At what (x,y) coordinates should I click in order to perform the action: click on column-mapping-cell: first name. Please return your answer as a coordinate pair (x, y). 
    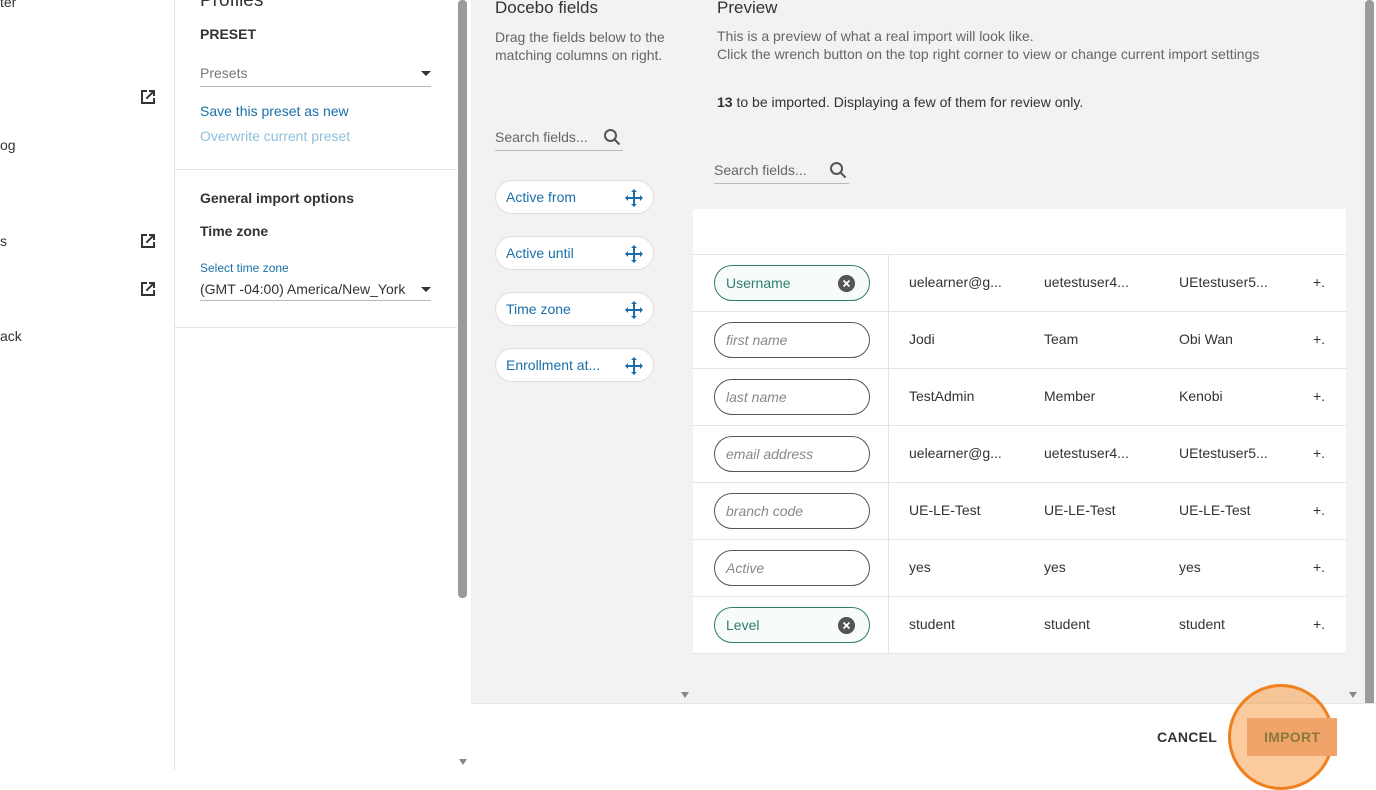
    Looking at the image, I should click on (791, 340).